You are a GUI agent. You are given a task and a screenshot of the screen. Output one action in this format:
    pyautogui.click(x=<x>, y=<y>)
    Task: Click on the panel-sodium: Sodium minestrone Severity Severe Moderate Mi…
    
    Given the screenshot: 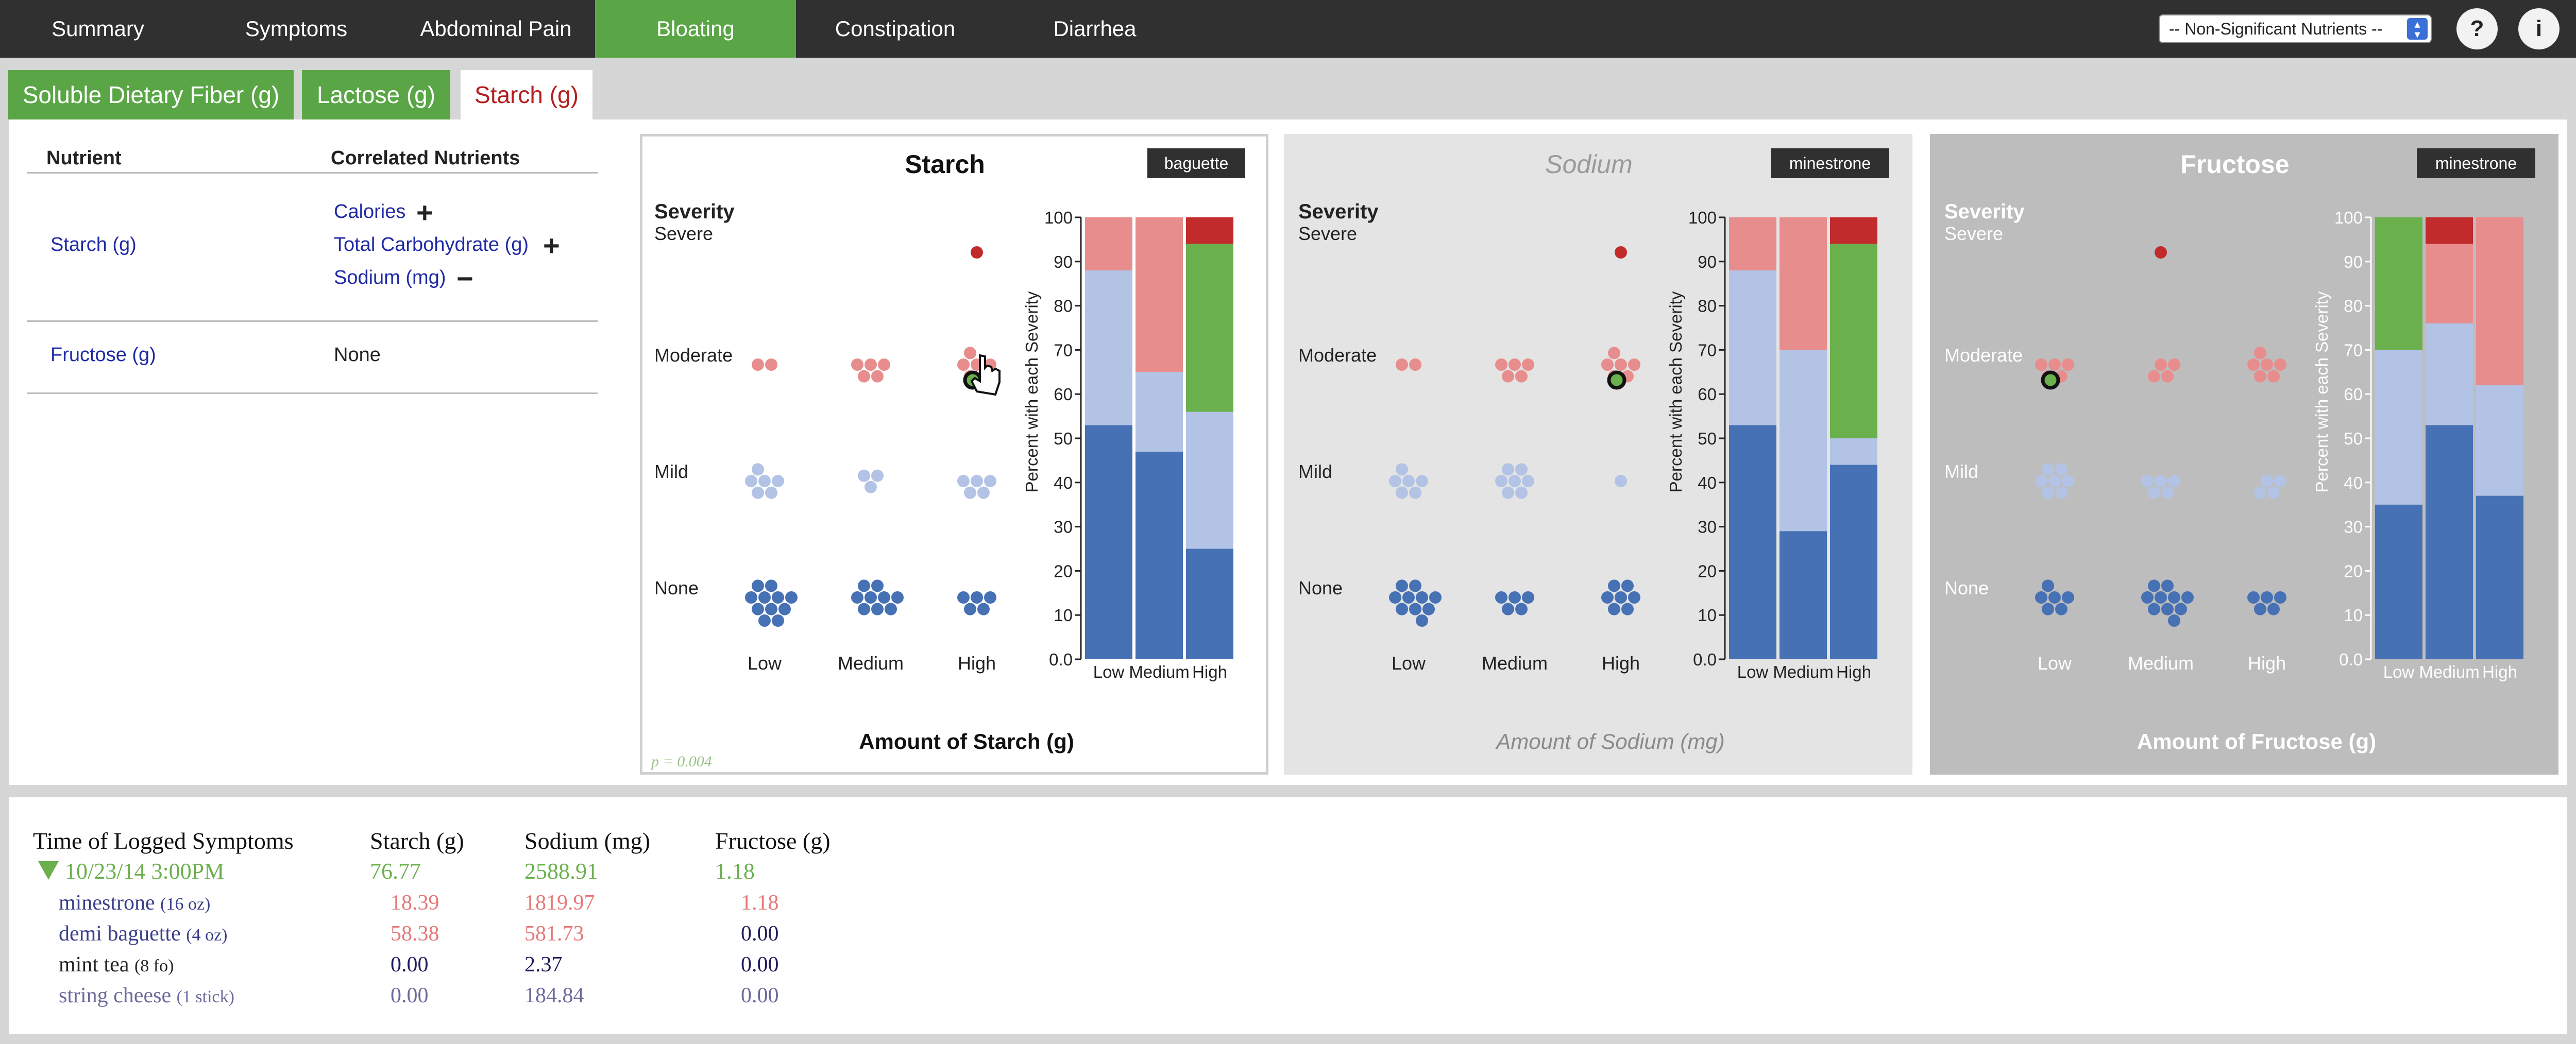 What is the action you would take?
    pyautogui.click(x=1598, y=454)
    